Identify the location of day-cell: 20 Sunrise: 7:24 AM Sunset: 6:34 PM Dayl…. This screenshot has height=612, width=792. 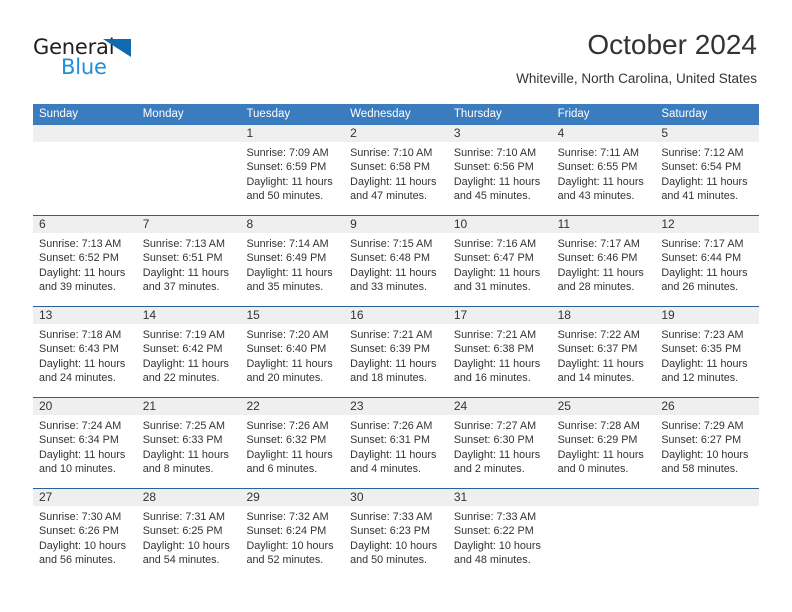
(85, 443).